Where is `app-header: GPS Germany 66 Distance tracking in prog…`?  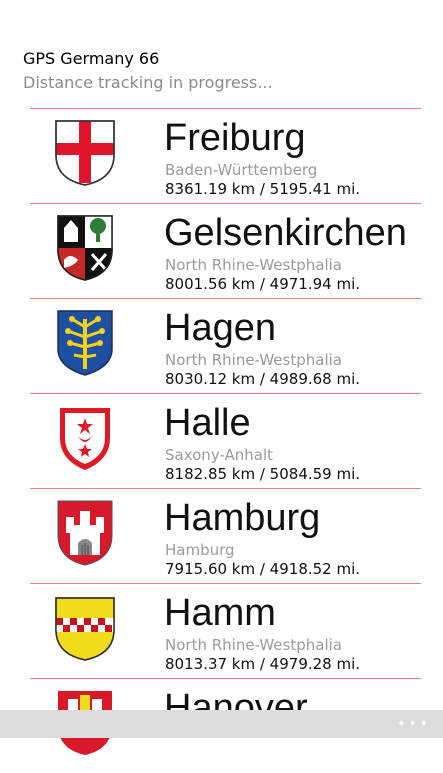
app-header: GPS Germany 66 Distance tracking in prog… is located at coordinates (148, 71).